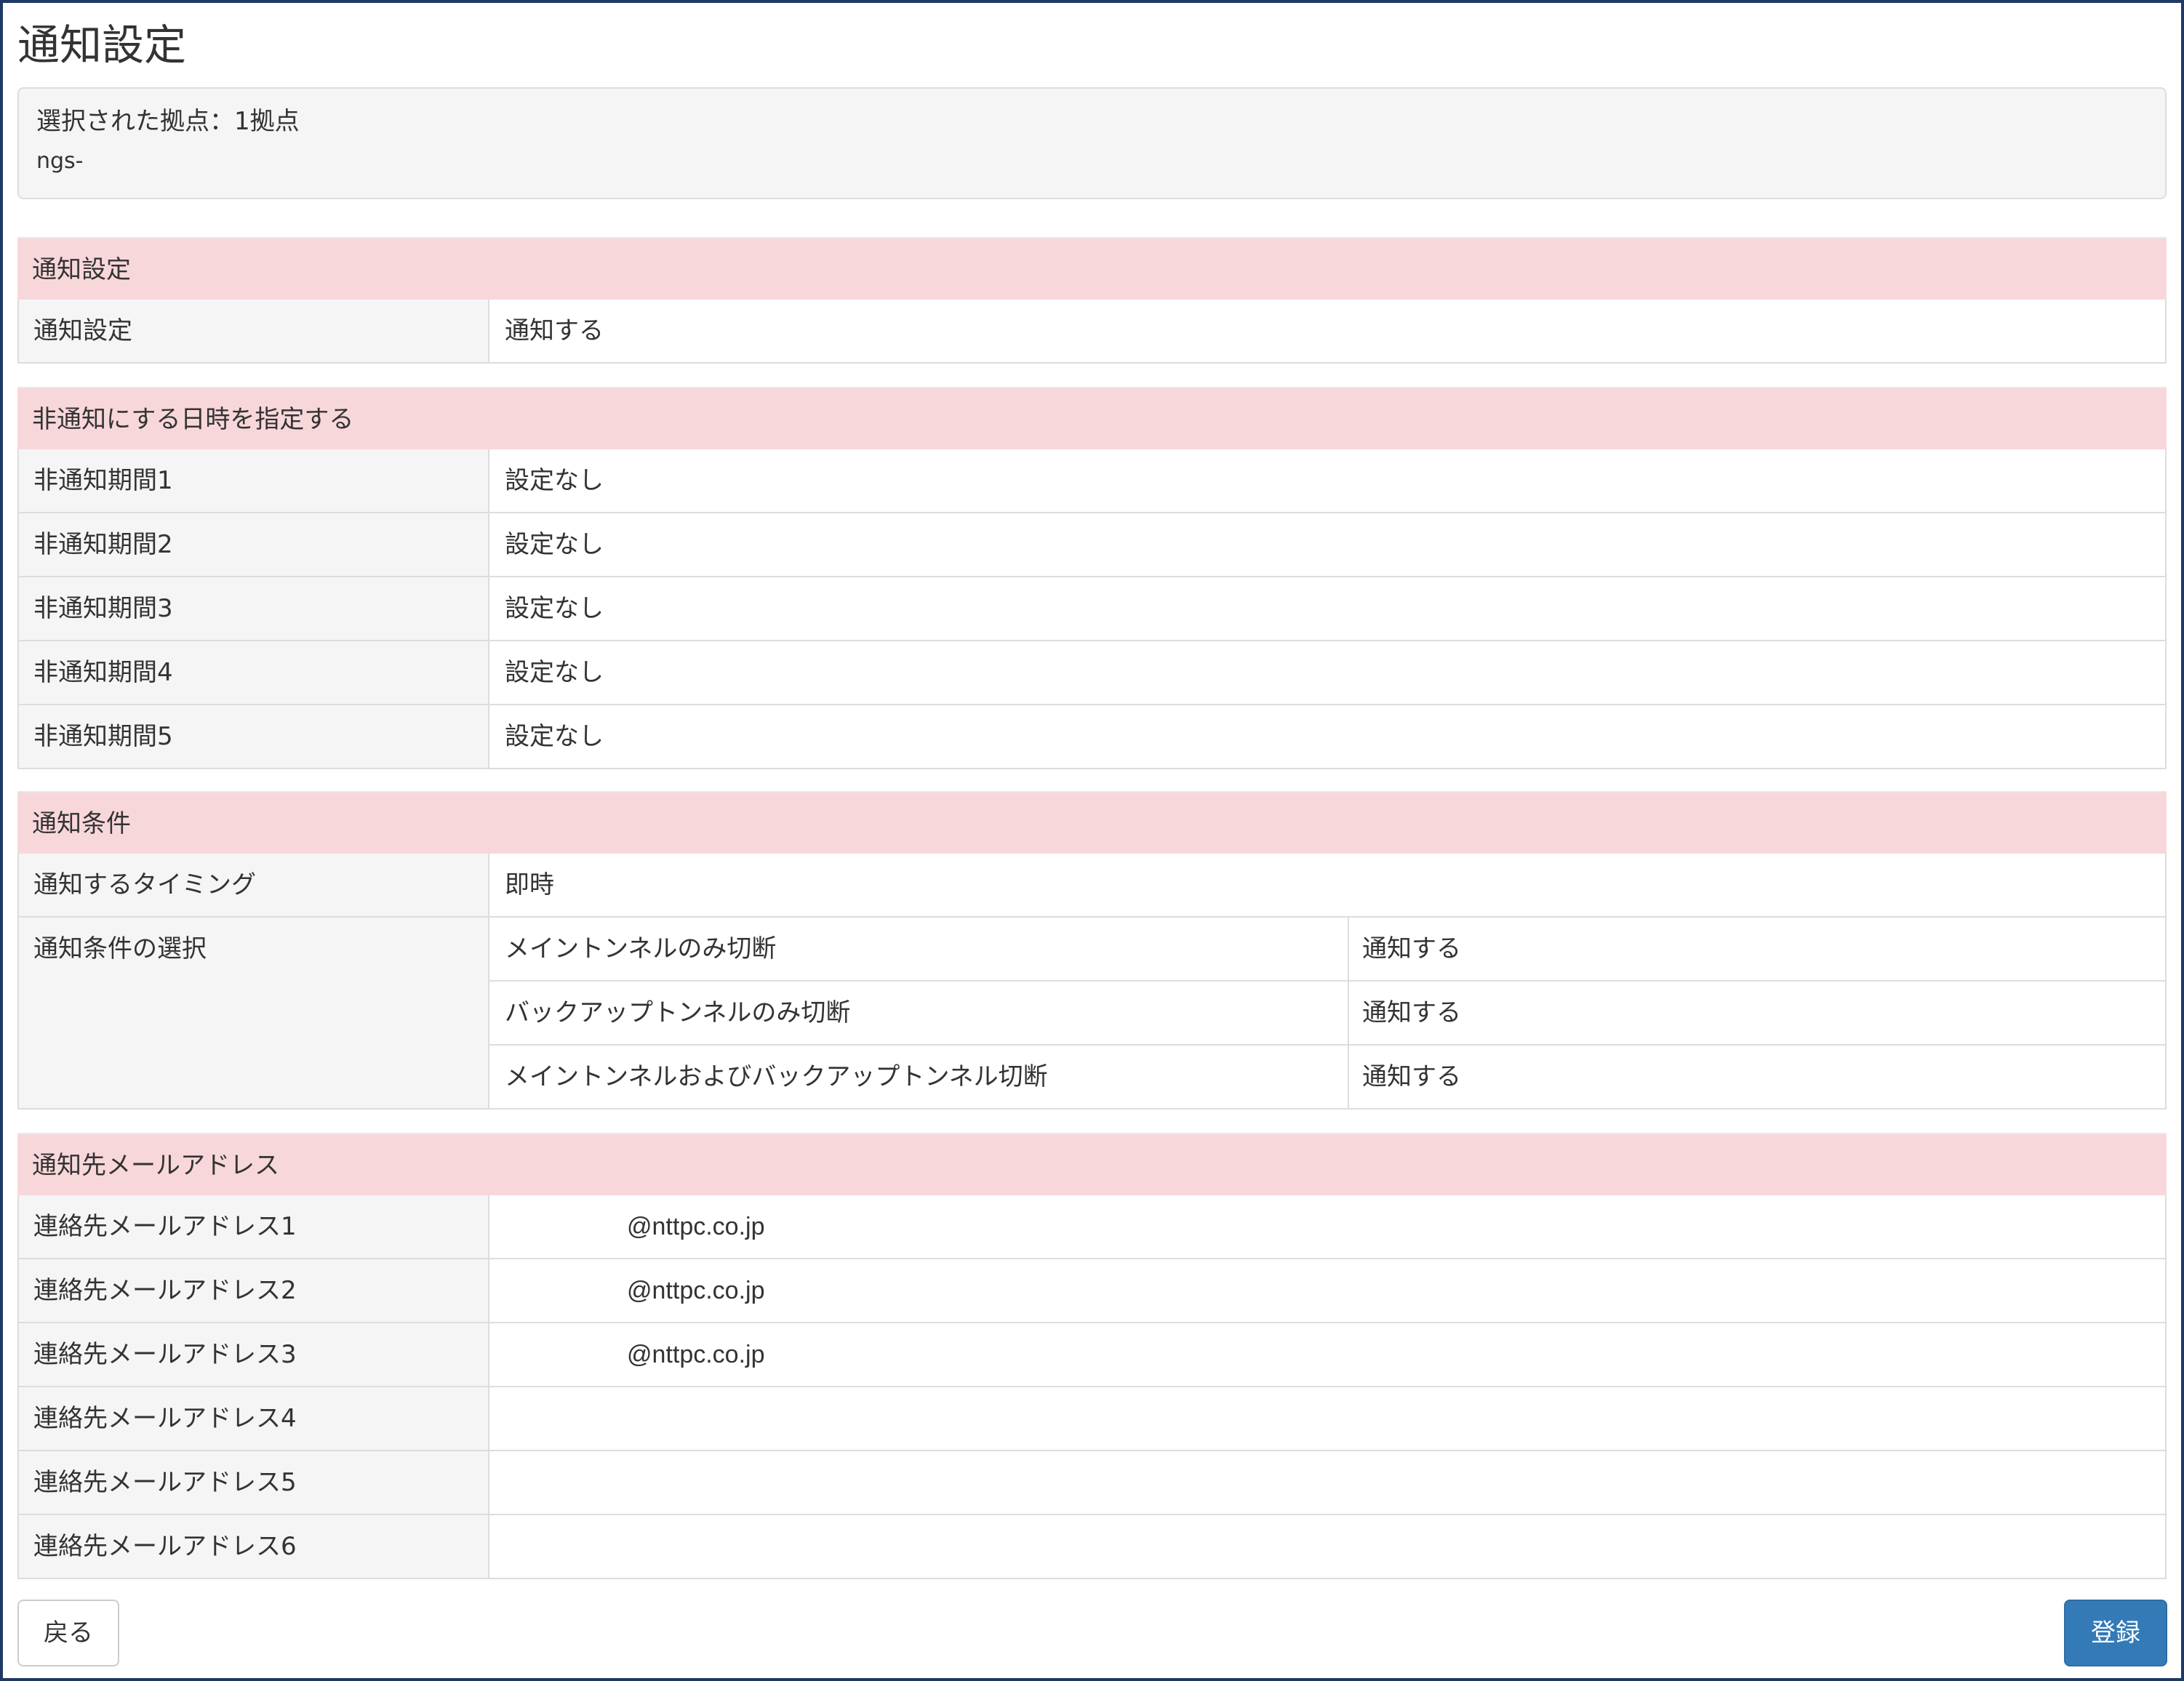  What do you see at coordinates (1092, 143) in the screenshot?
I see `selected-sites-panel: 選択された拠点：1拠点 ngs-` at bounding box center [1092, 143].